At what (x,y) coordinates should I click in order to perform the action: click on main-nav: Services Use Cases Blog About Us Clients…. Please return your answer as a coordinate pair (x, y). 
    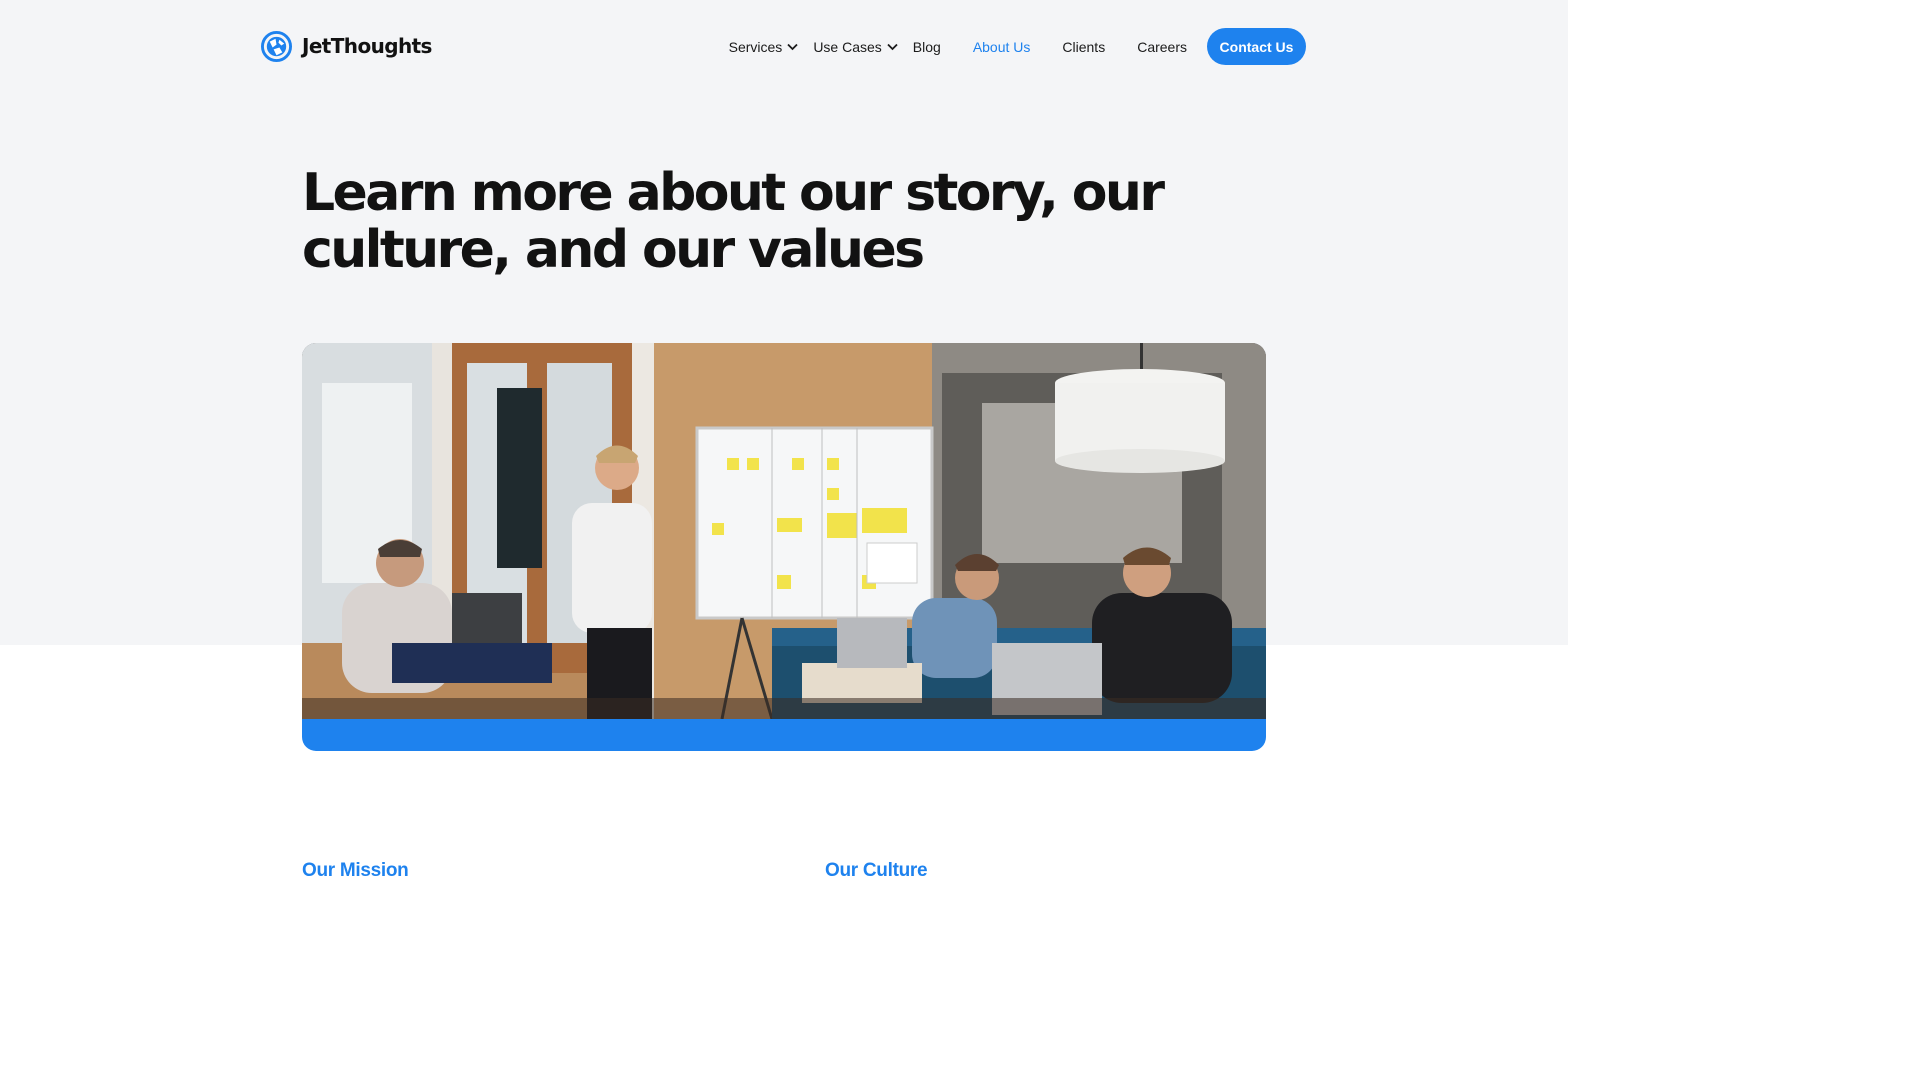
    Looking at the image, I should click on (1017, 46).